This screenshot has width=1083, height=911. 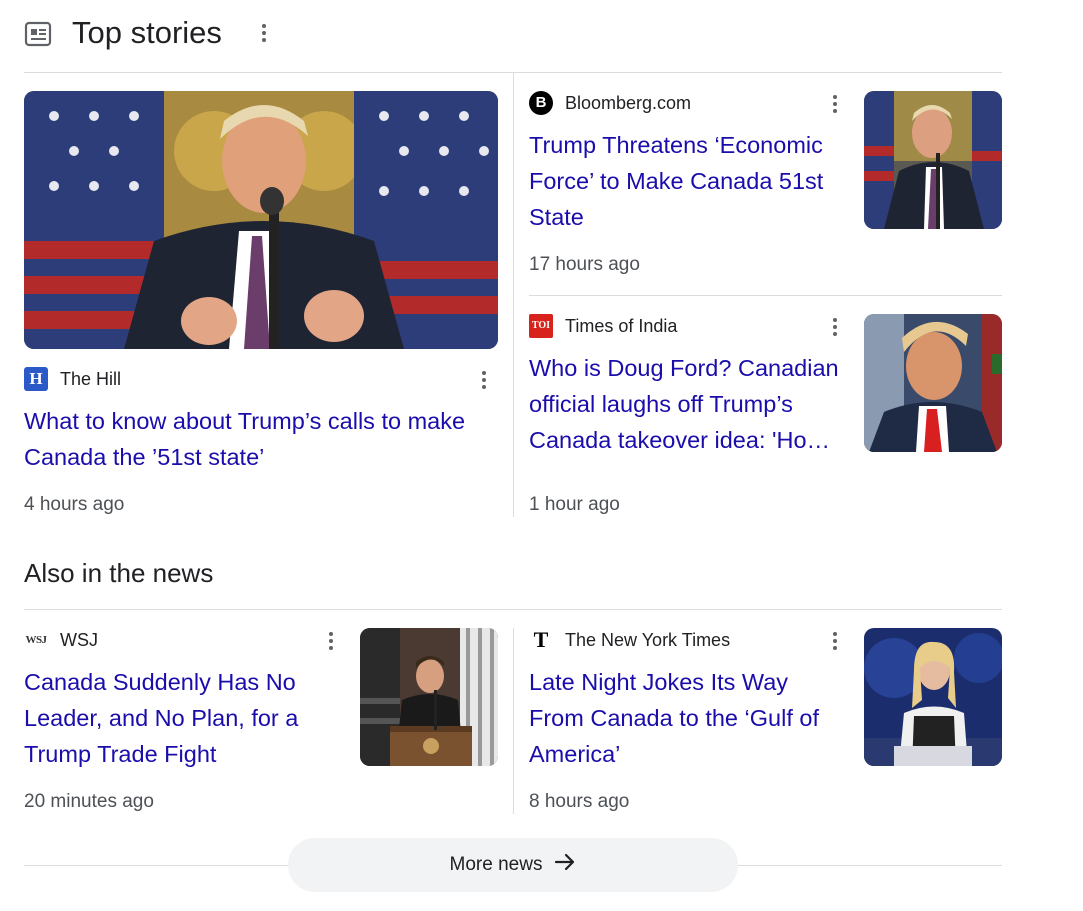 I want to click on also-story-1-source: WSJ WSJ, so click(x=61, y=640).